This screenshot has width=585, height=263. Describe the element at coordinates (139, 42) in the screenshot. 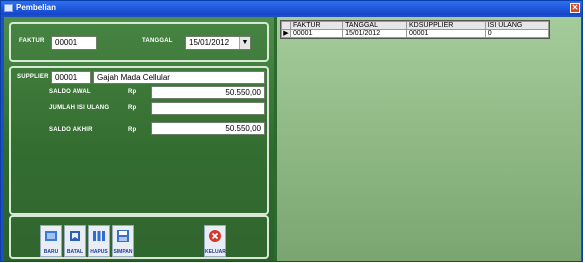

I see `header-panel: FAKTUR 00001 TANGGAL 15/01/2012 ▼` at that location.